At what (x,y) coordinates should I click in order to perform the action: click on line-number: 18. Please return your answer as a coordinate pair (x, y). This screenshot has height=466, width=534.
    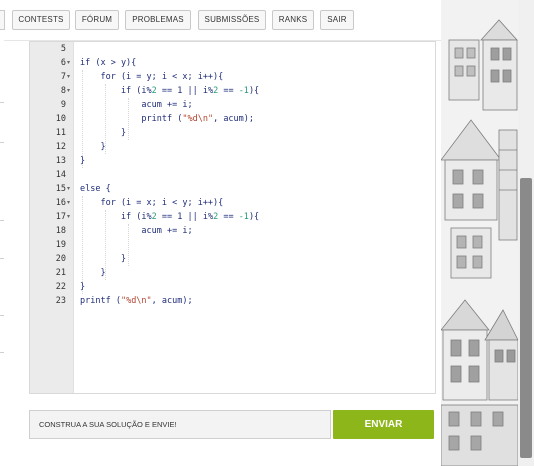
    Looking at the image, I should click on (60, 231).